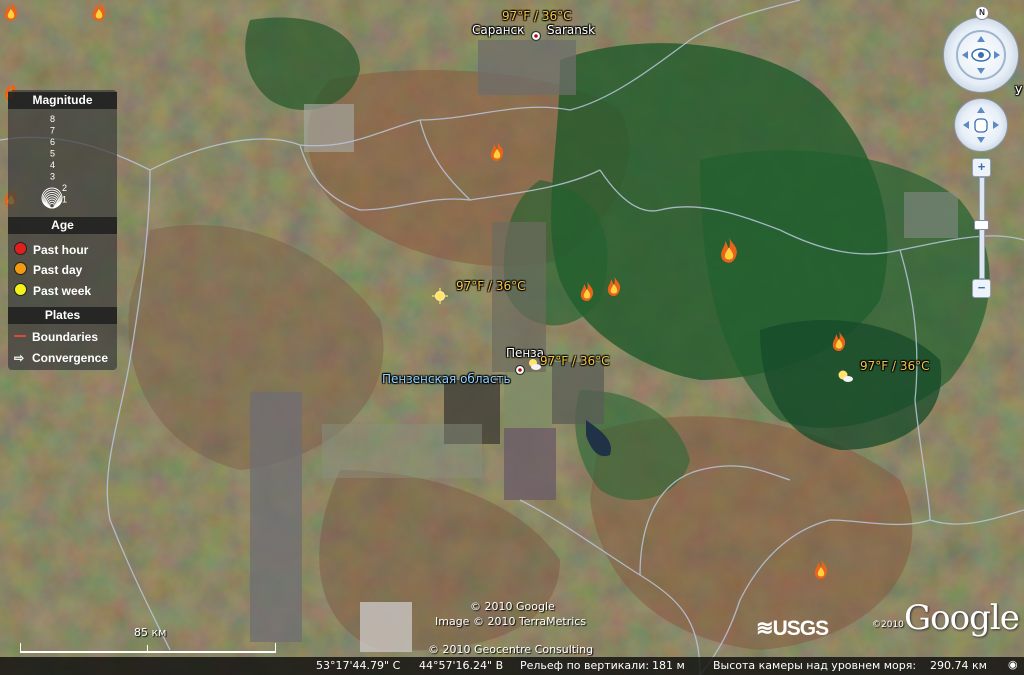 The height and width of the screenshot is (675, 1024). I want to click on status-longitude: 44°57'16.24" В, so click(461, 665).